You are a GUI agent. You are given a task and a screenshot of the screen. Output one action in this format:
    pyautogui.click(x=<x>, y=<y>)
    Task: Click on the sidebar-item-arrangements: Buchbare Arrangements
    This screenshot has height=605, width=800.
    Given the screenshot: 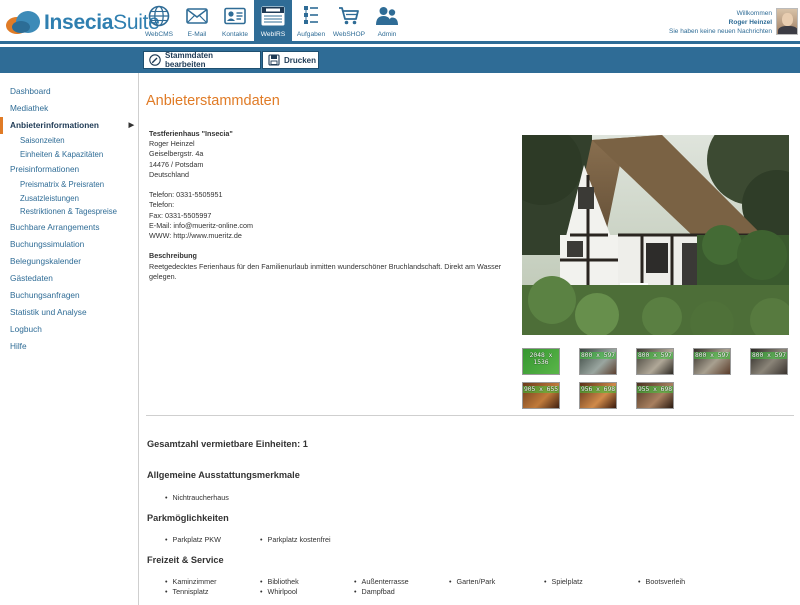 What is the action you would take?
    pyautogui.click(x=69, y=227)
    